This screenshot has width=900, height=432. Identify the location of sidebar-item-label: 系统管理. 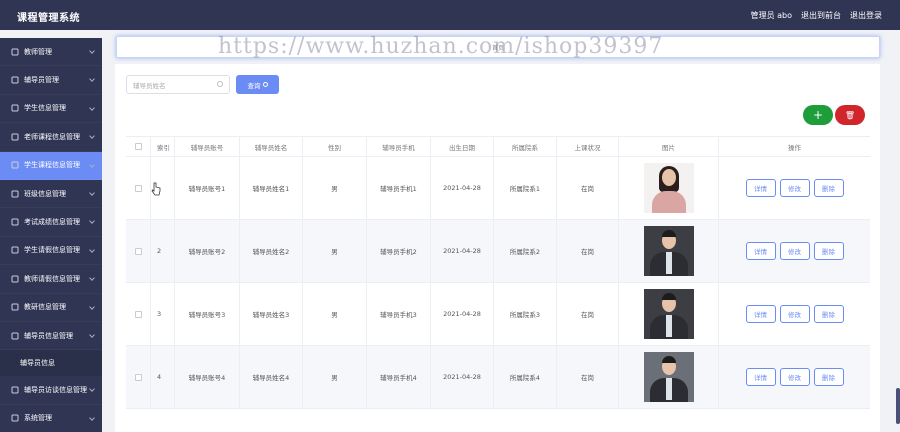
(38, 418).